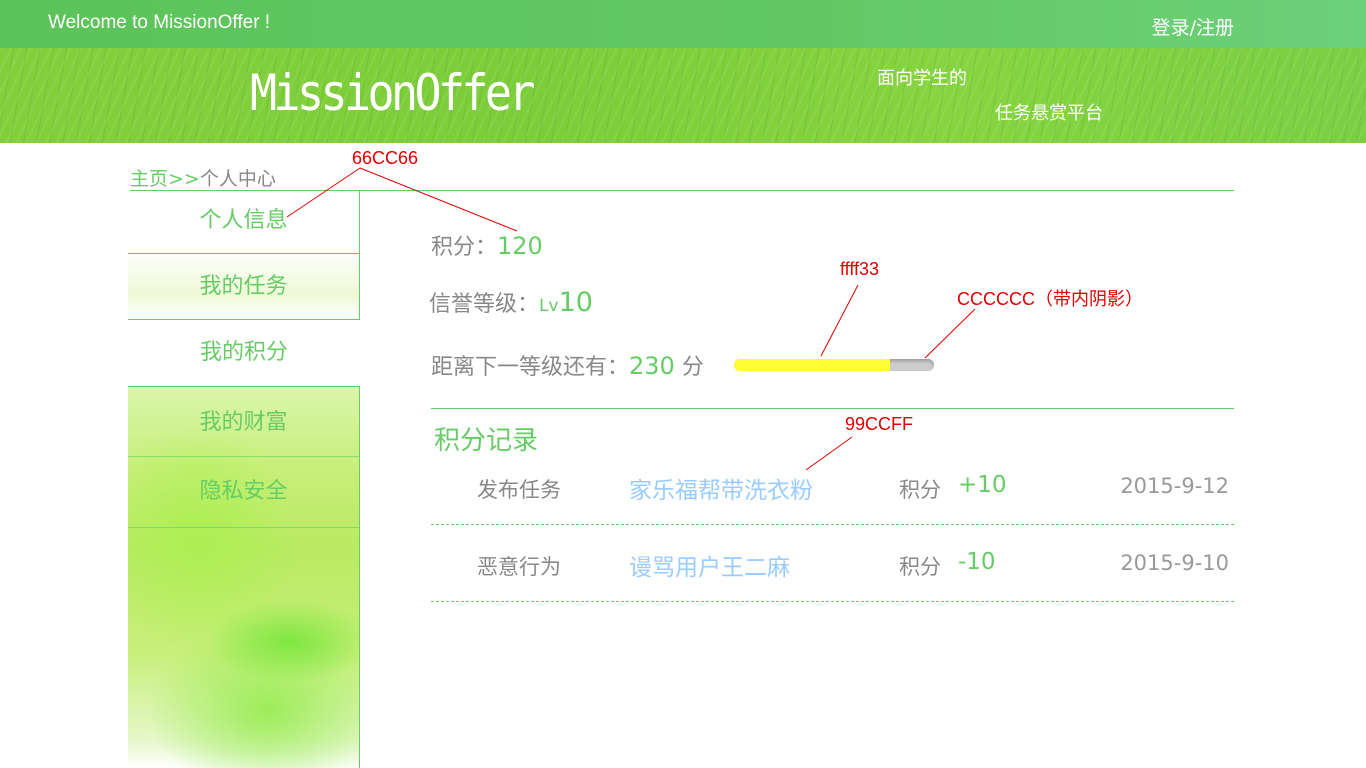 This screenshot has width=1366, height=768. Describe the element at coordinates (812, 365) in the screenshot. I see `level-progress-fill` at that location.